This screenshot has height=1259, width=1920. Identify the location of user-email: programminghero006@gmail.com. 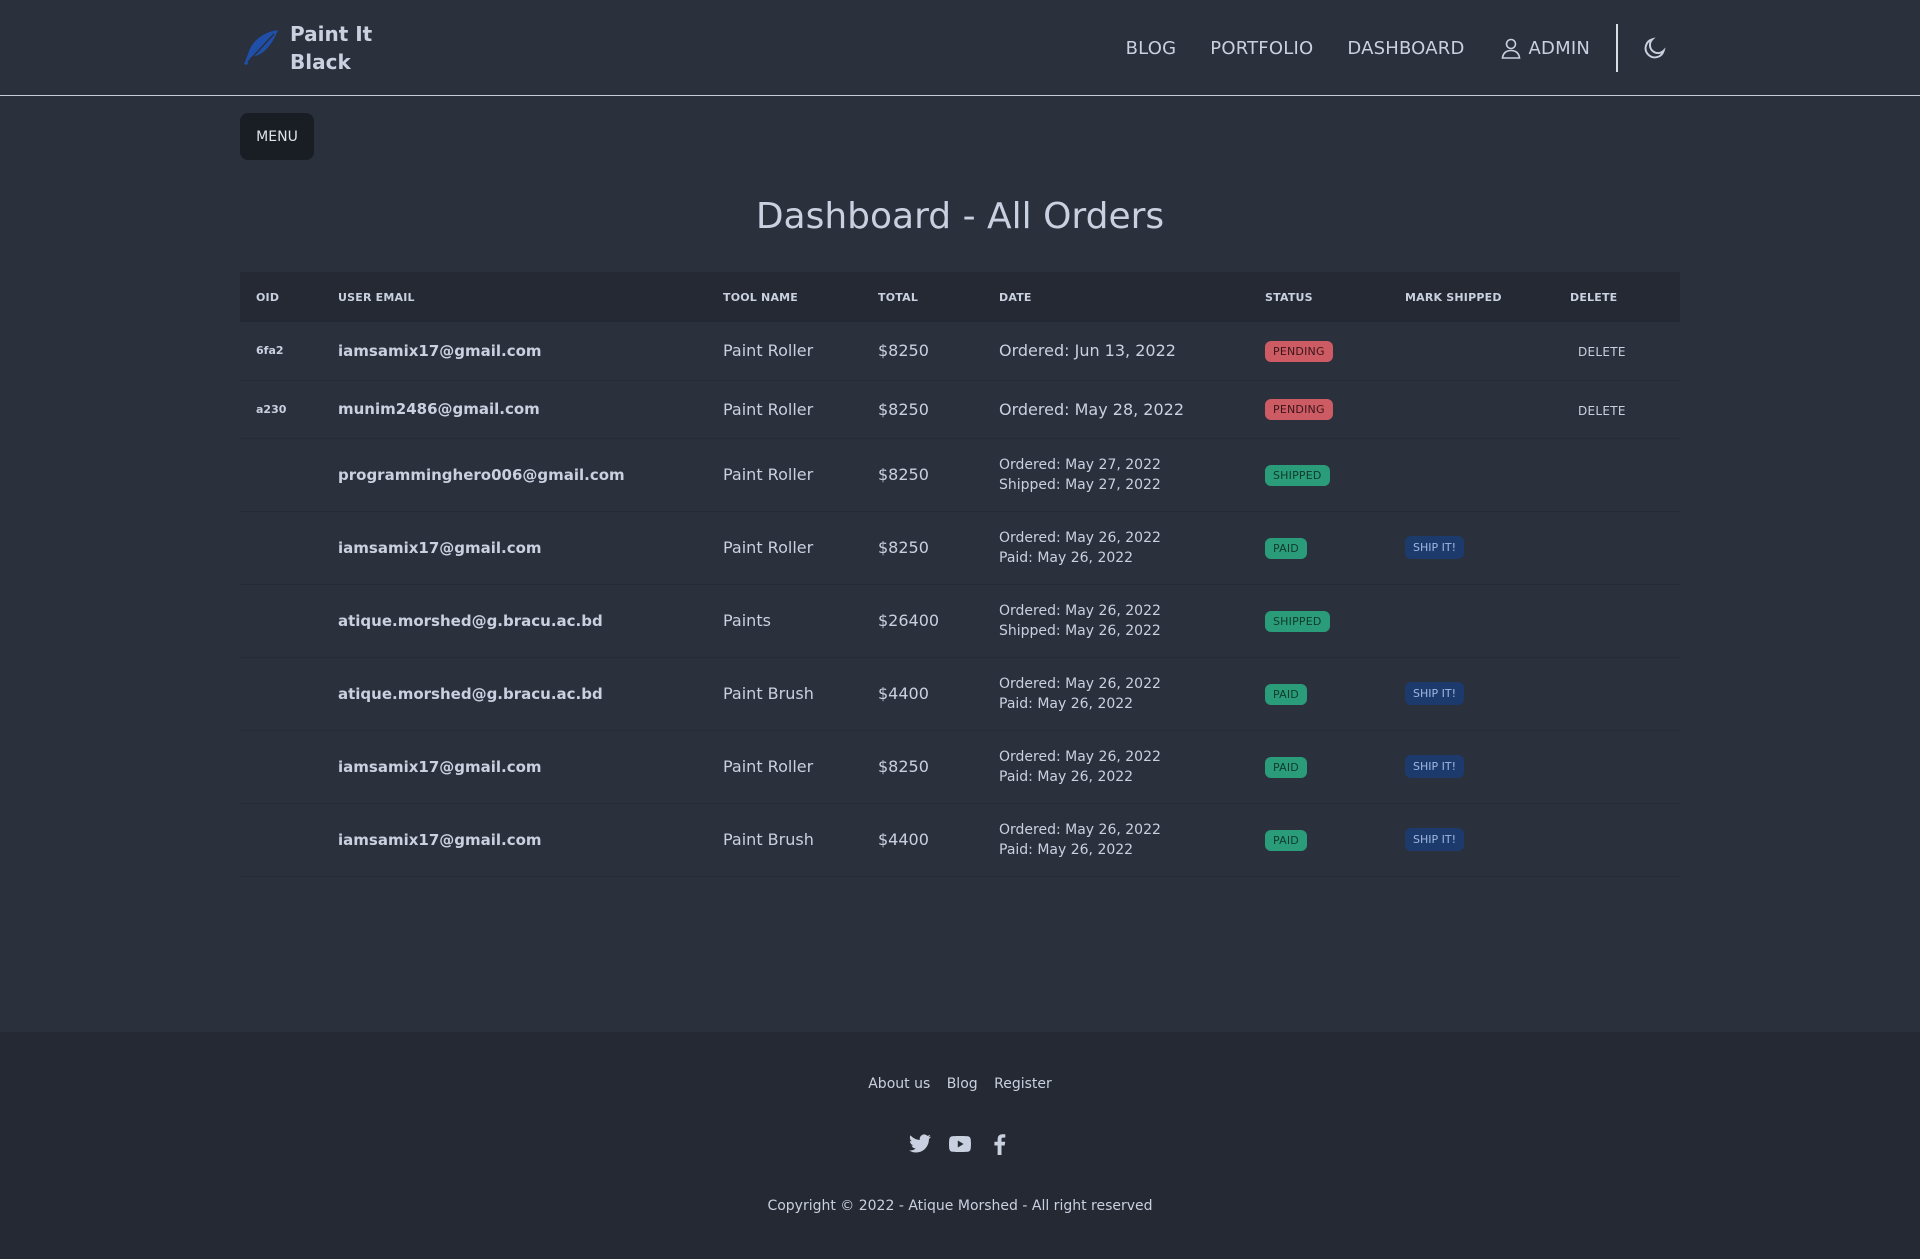
(514, 475).